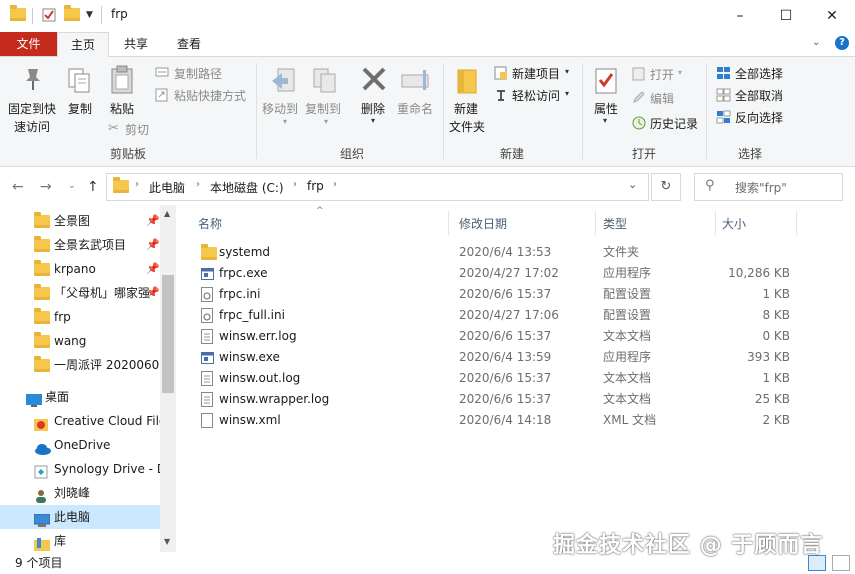 The width and height of the screenshot is (855, 574). What do you see at coordinates (467, 126) in the screenshot?
I see `new-folder-label-2: 文件夹` at bounding box center [467, 126].